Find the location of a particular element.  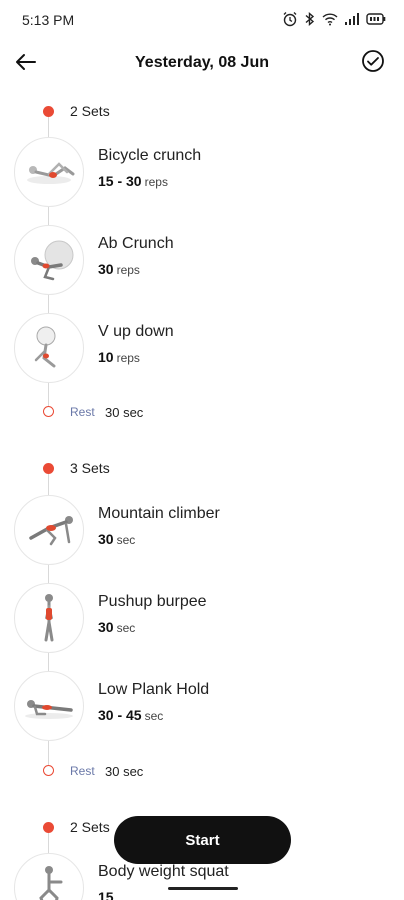

exercise-item: Mountain climber 30 sec is located at coordinates (202, 531).